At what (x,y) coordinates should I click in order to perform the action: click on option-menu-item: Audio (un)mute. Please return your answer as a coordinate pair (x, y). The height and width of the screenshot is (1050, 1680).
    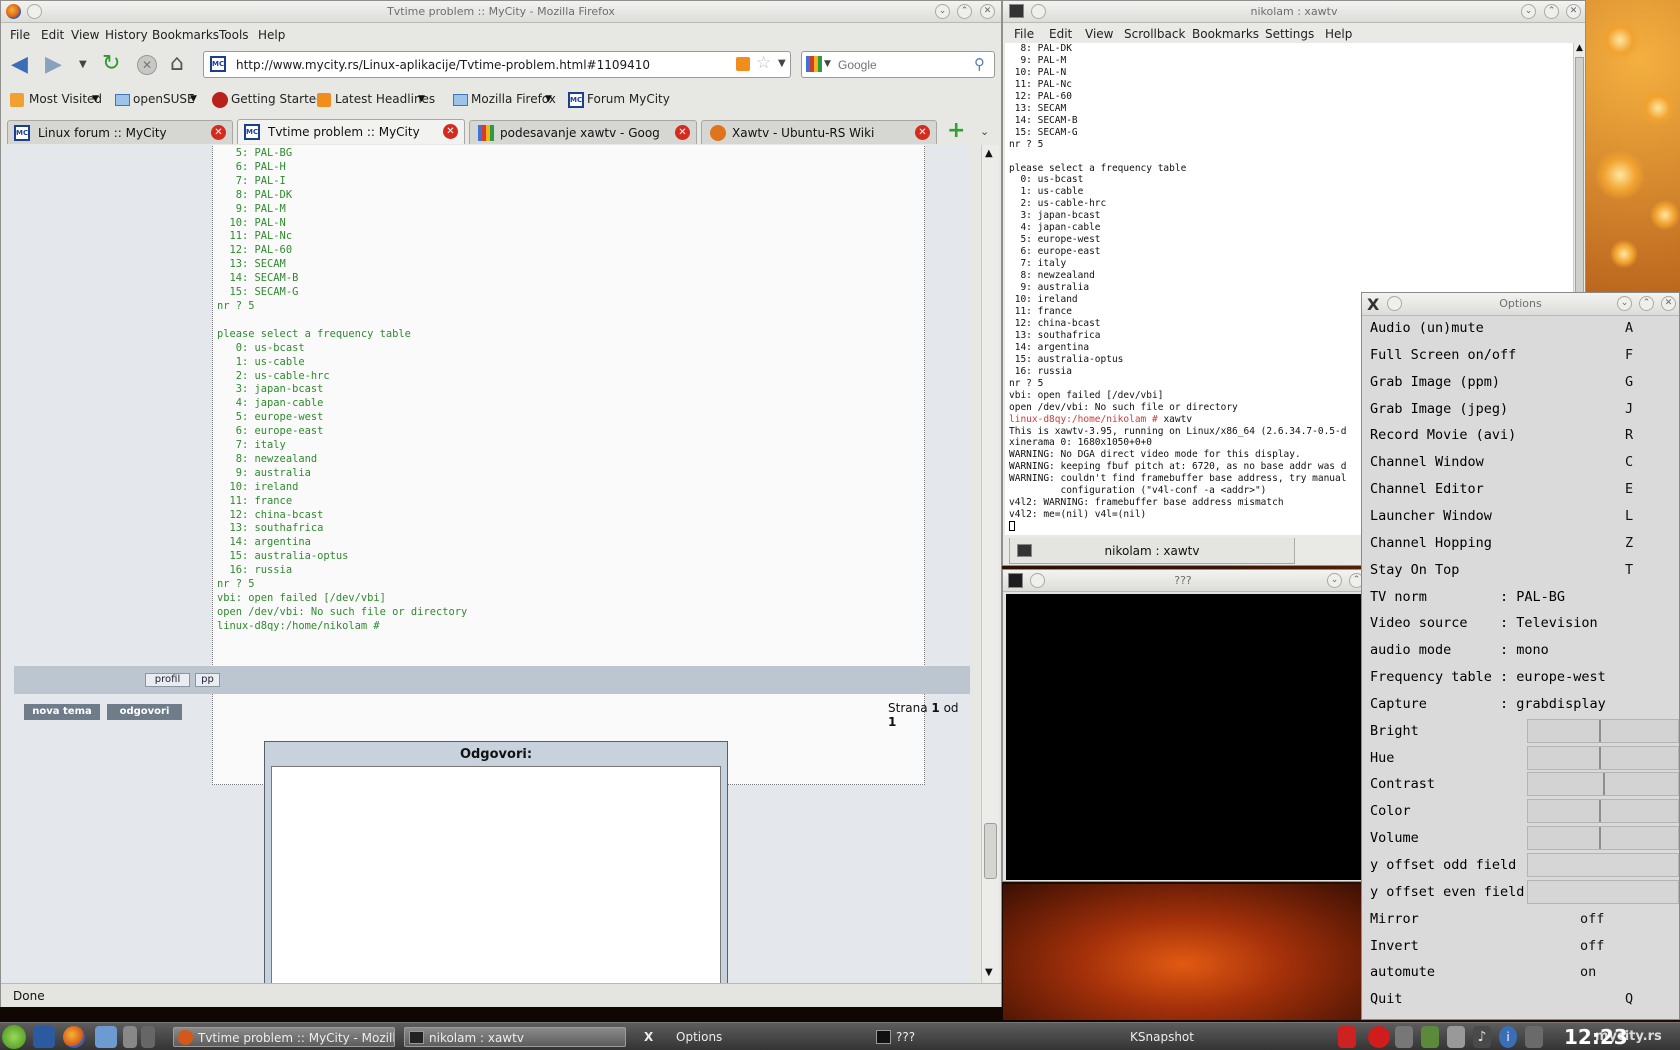
    Looking at the image, I should click on (1427, 328).